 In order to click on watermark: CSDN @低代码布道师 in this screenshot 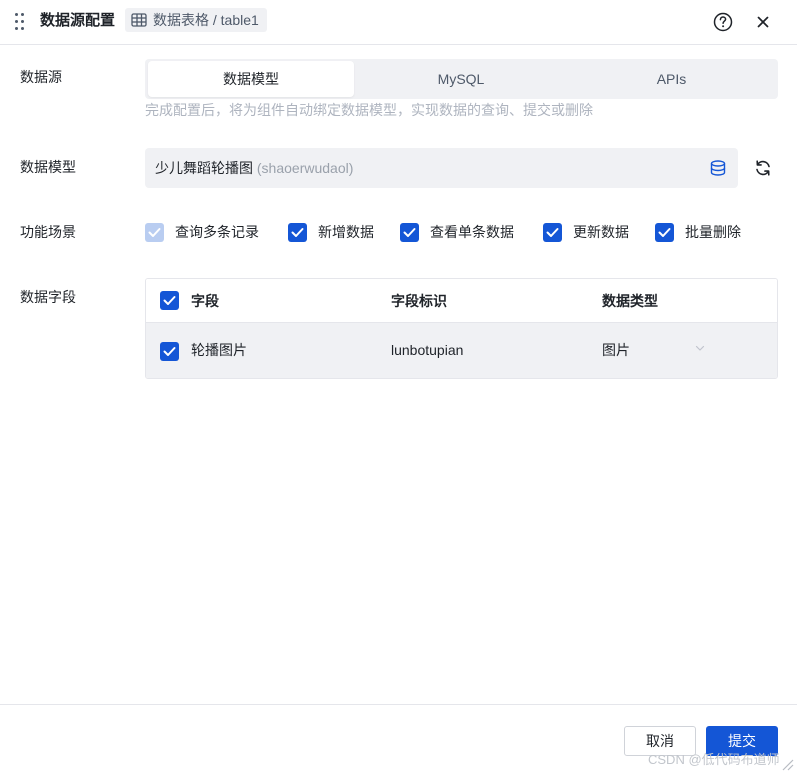, I will do `click(714, 759)`.